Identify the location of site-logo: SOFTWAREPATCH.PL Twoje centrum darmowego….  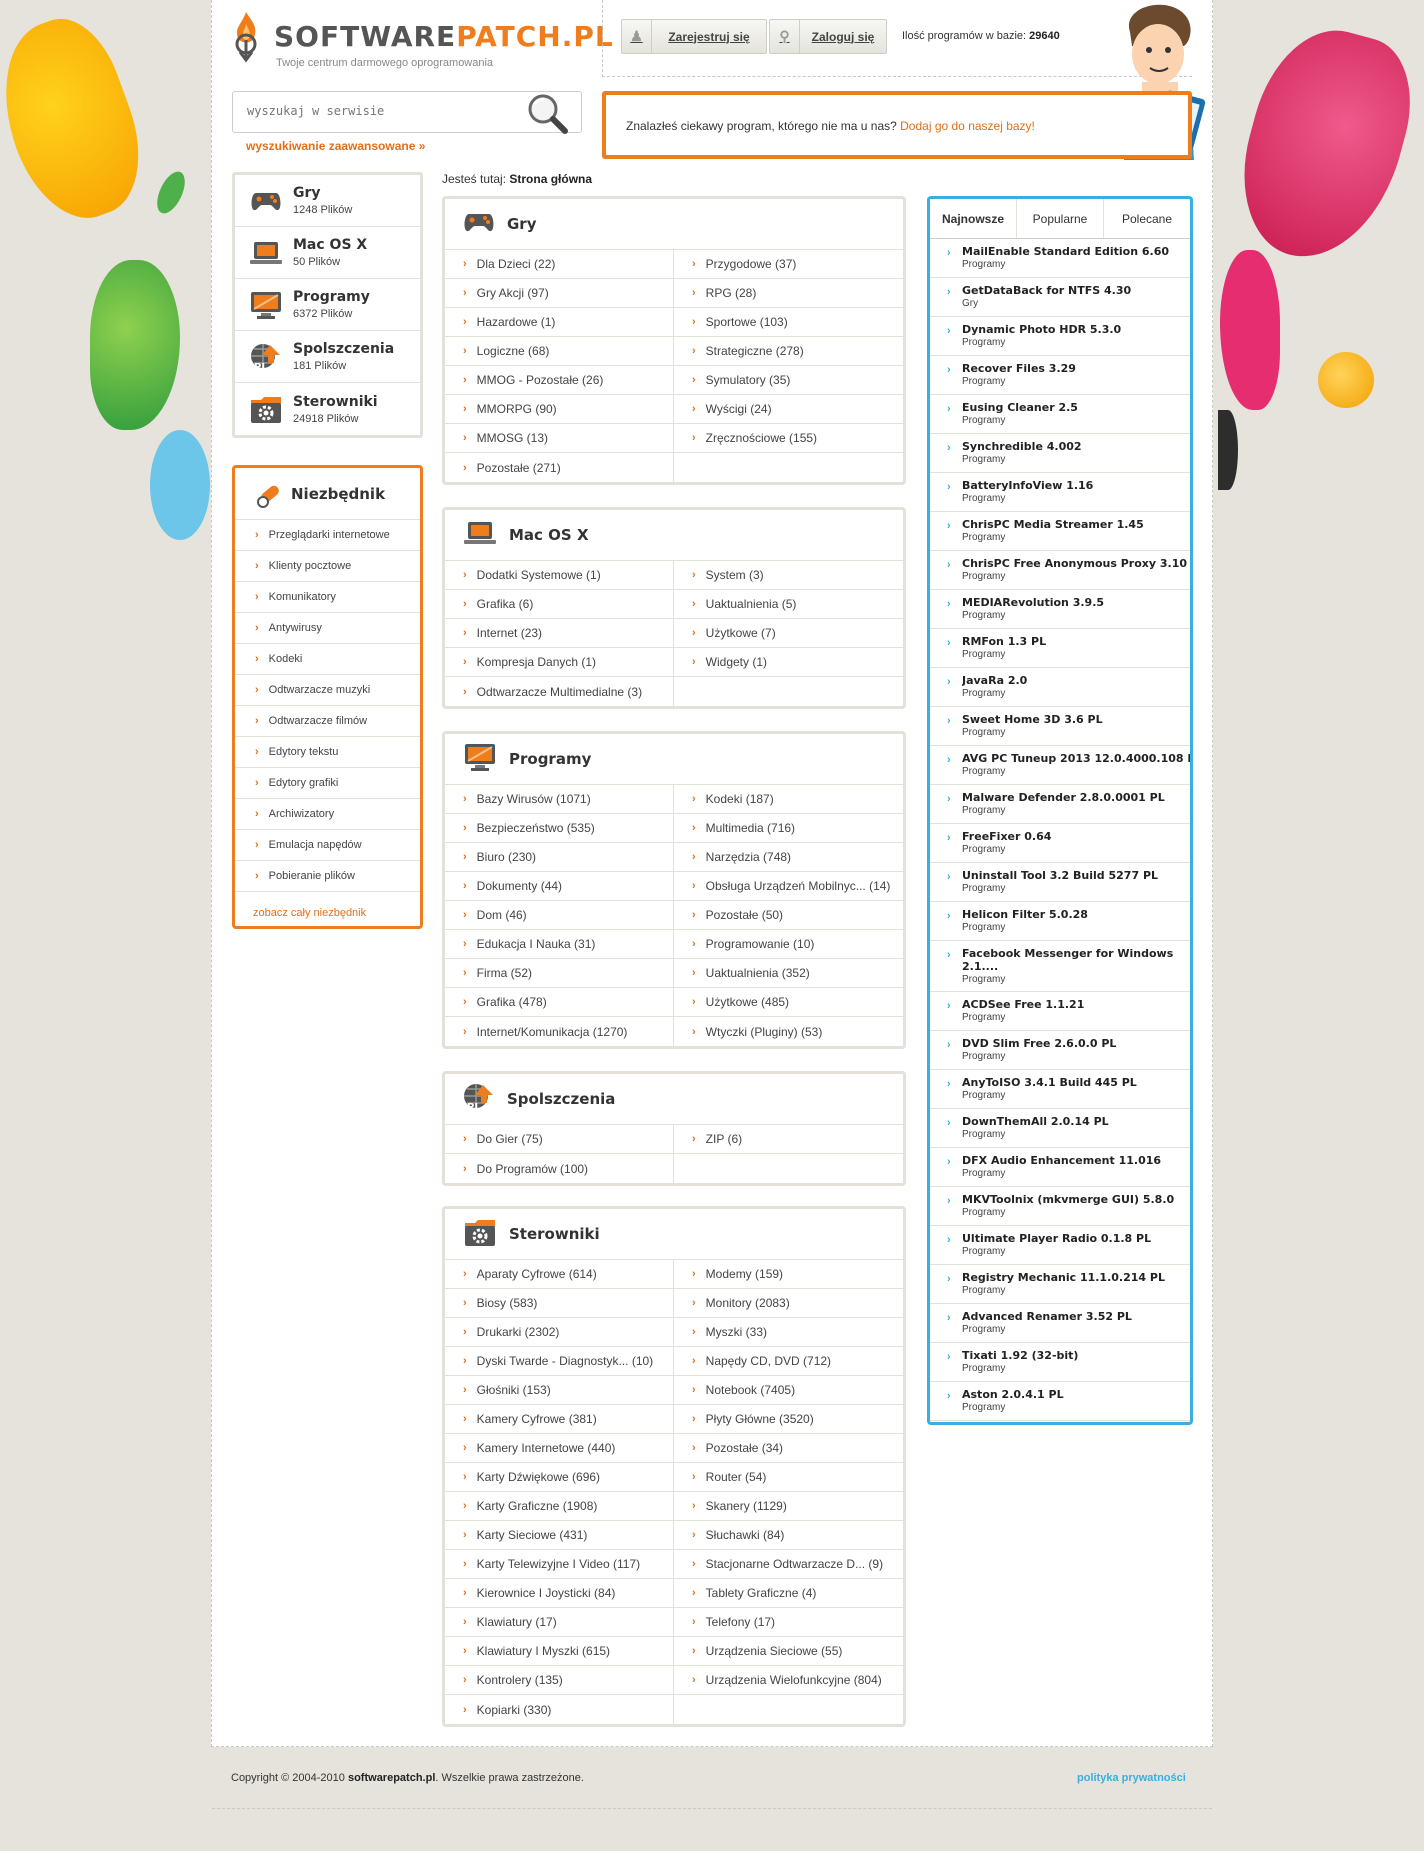
(422, 40).